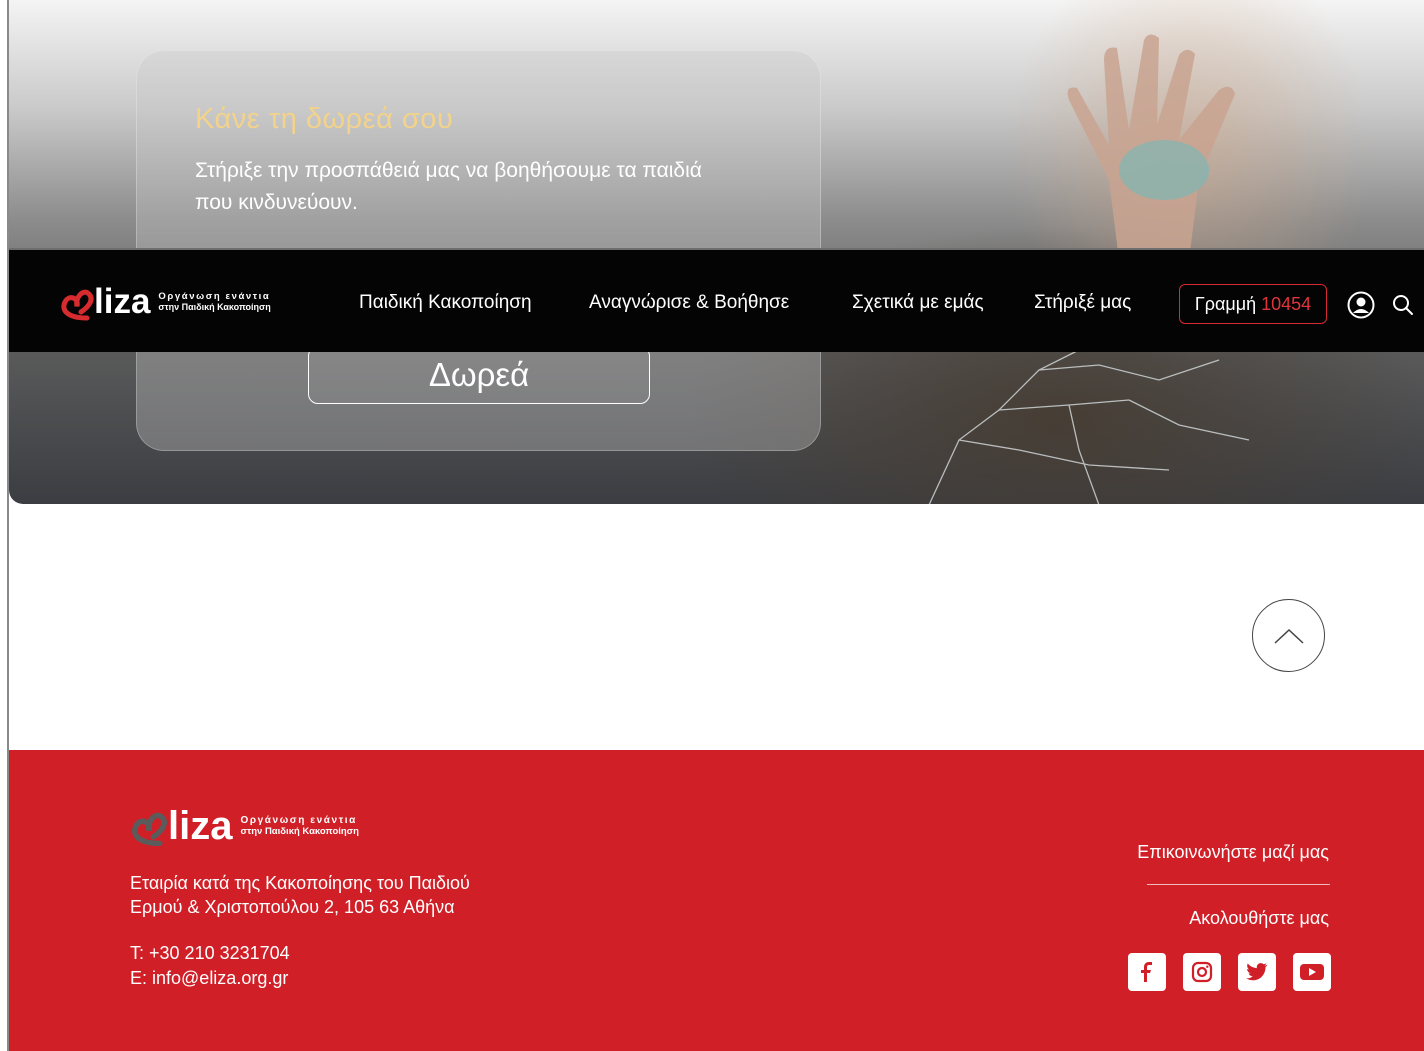 This screenshot has height=1051, width=1424. I want to click on nav-item-recognize-help: Αναγνώρισε & Βοήθησε, so click(689, 303).